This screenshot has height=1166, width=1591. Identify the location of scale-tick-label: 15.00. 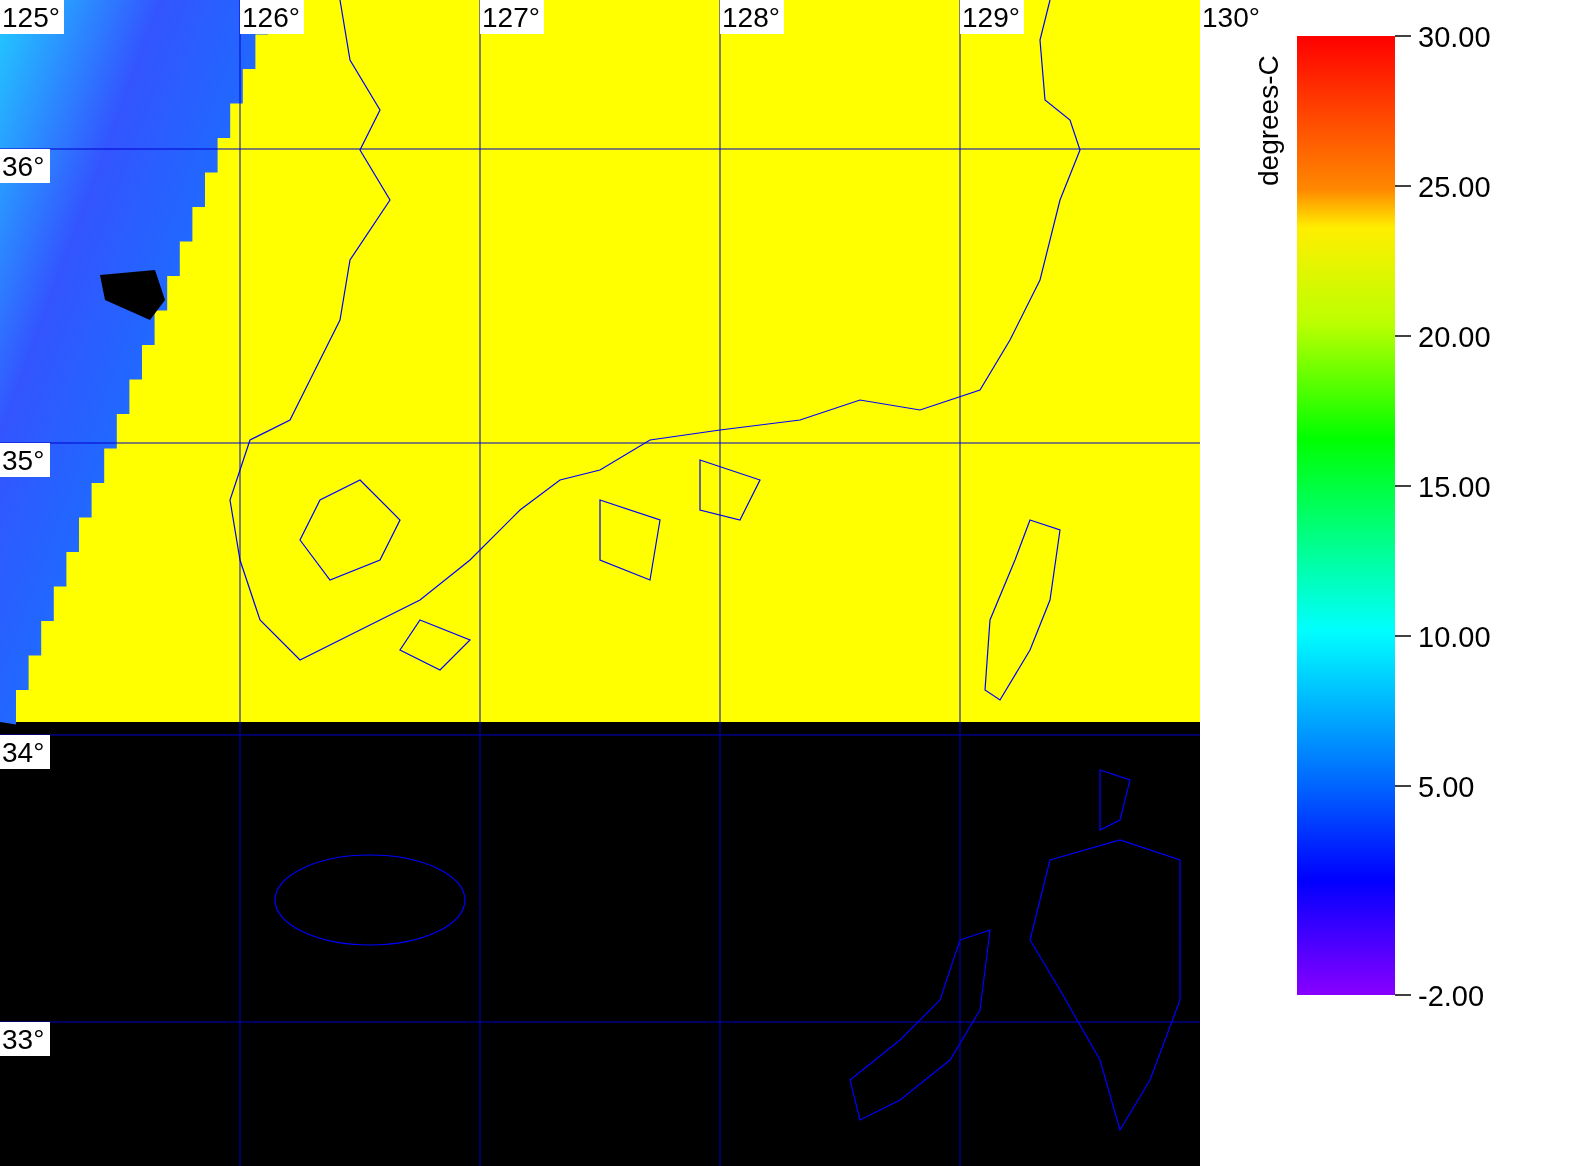
(1442, 487).